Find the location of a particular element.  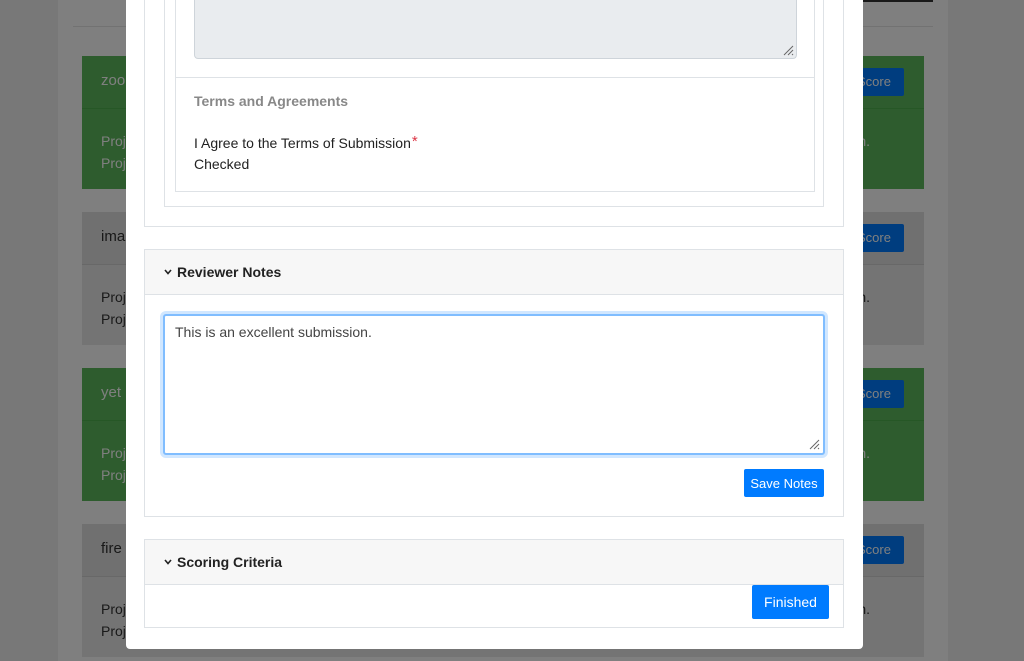

reviewer-notes-input: This is an excellent submission. is located at coordinates (494, 384).